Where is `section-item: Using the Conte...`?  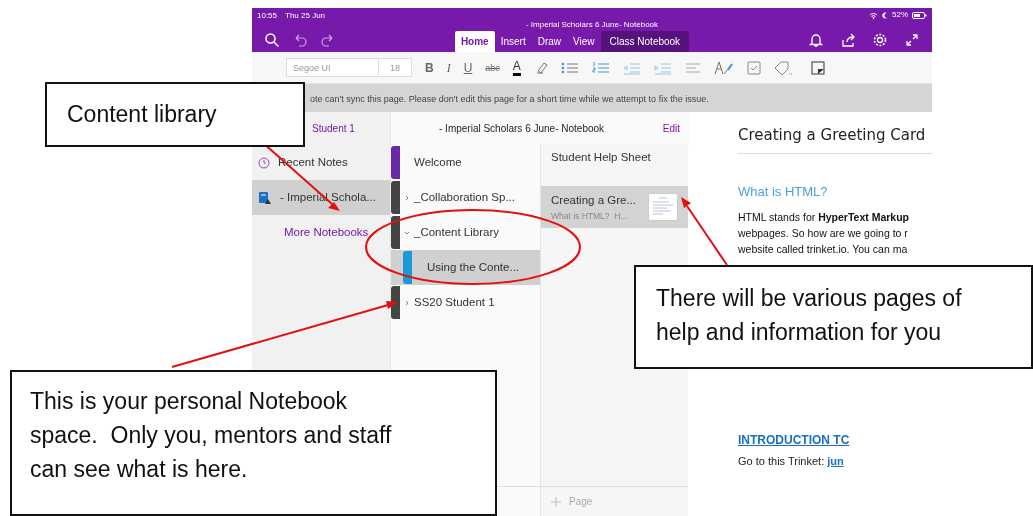
section-item: Using the Conte... is located at coordinates (465, 267).